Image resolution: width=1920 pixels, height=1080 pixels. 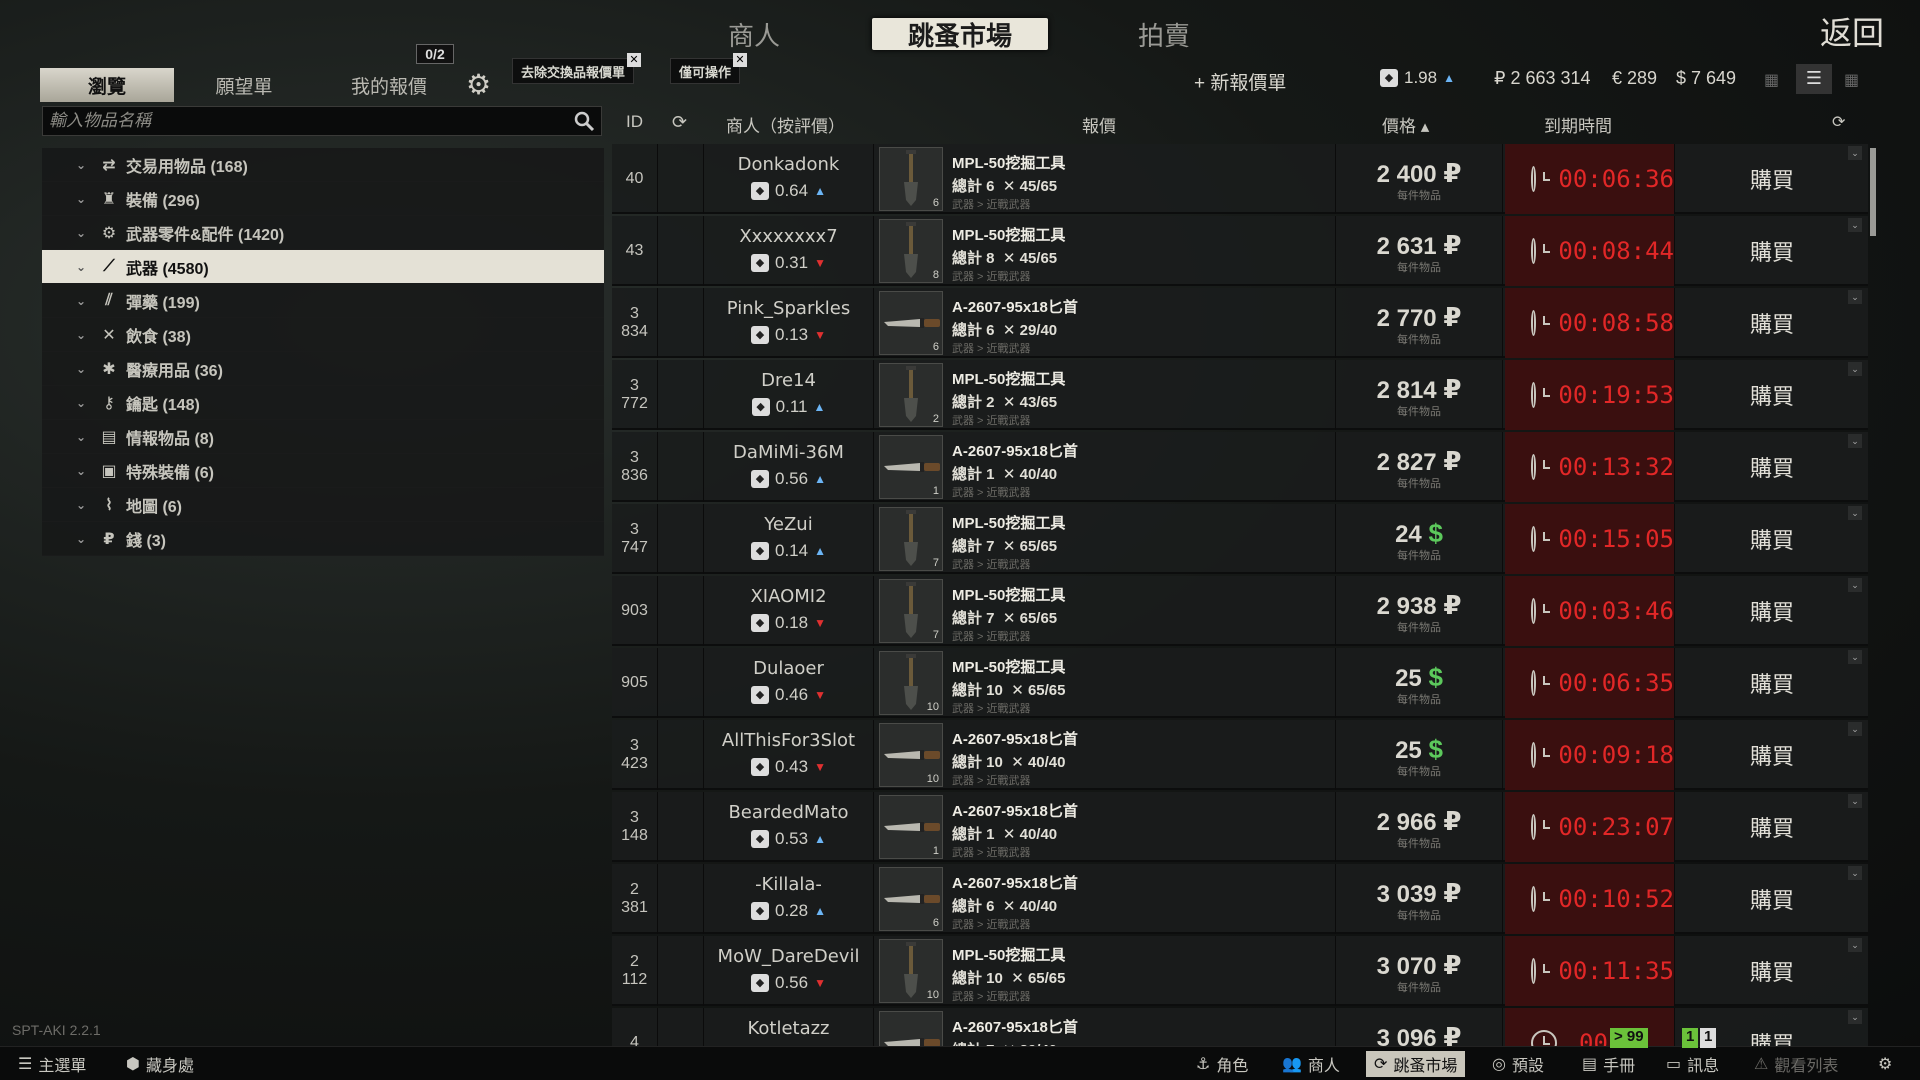 What do you see at coordinates (308, 121) in the screenshot?
I see `search-input` at bounding box center [308, 121].